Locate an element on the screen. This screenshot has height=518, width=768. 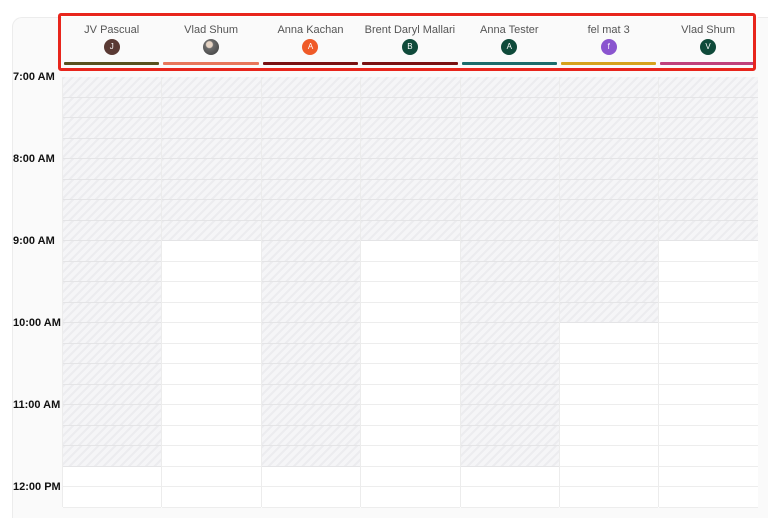
resource-column-header: fel mat 3 f is located at coordinates (608, 43).